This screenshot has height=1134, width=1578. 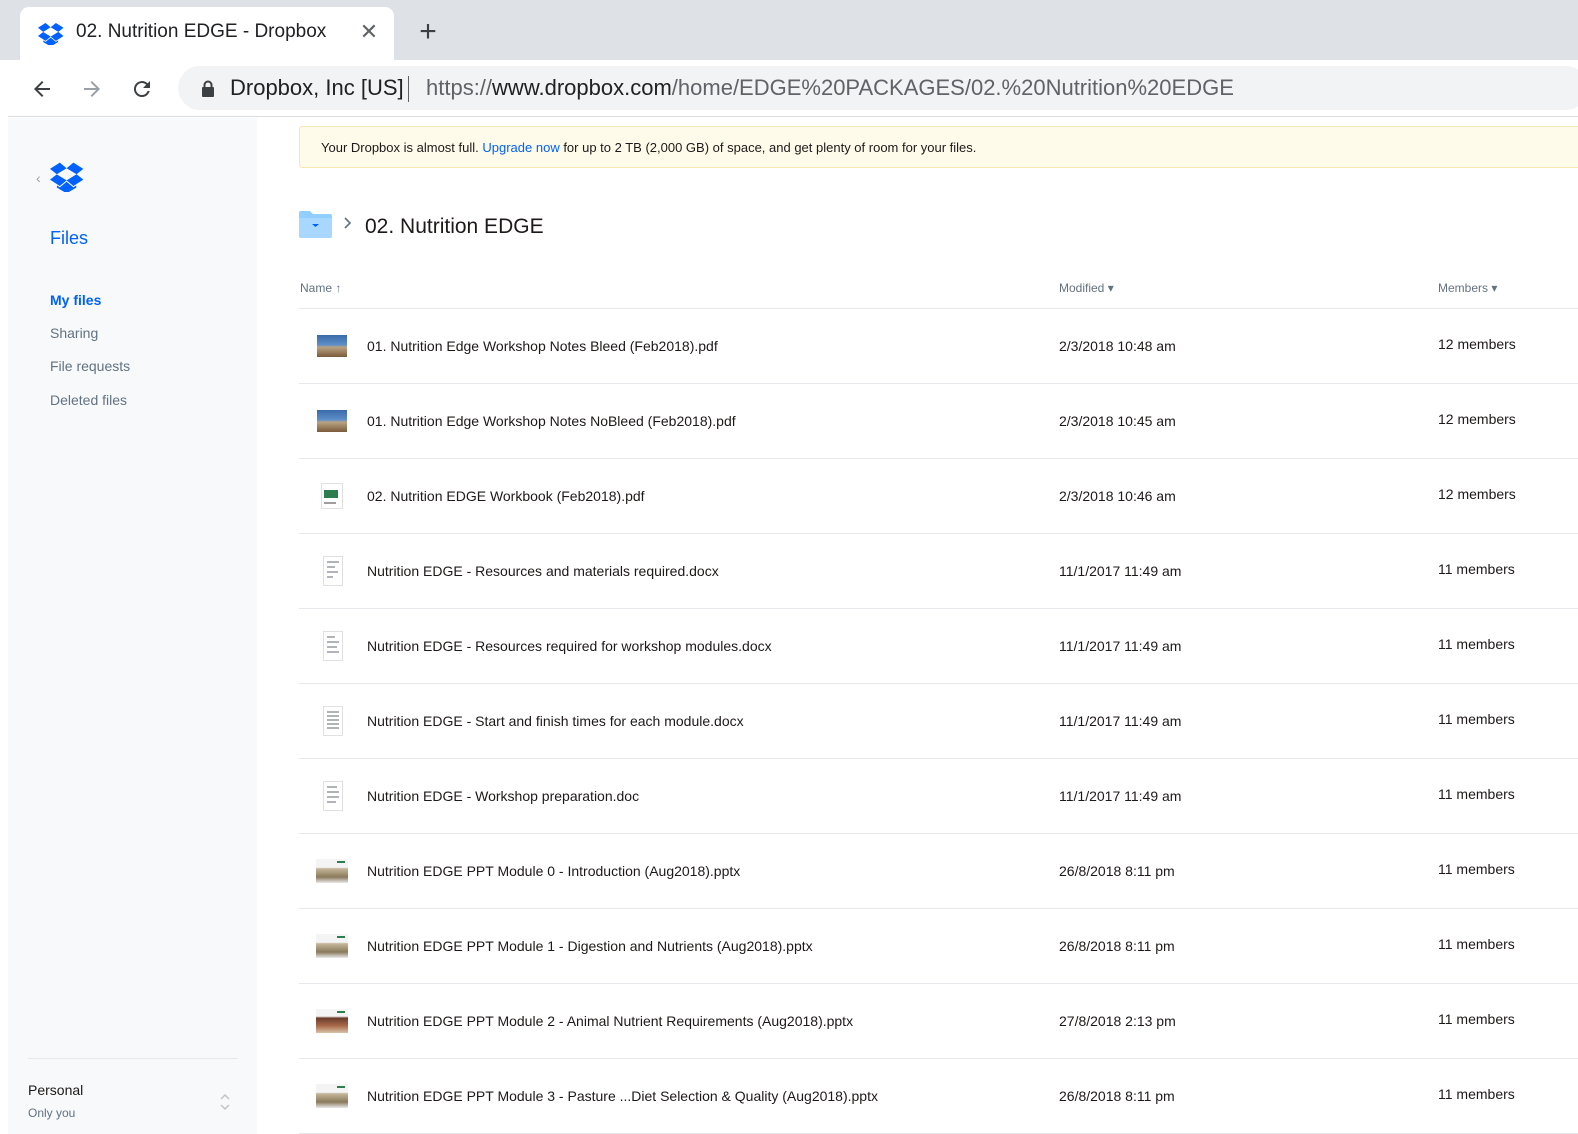 What do you see at coordinates (582, 87) in the screenshot?
I see `url-host: www.dropbox.com` at bounding box center [582, 87].